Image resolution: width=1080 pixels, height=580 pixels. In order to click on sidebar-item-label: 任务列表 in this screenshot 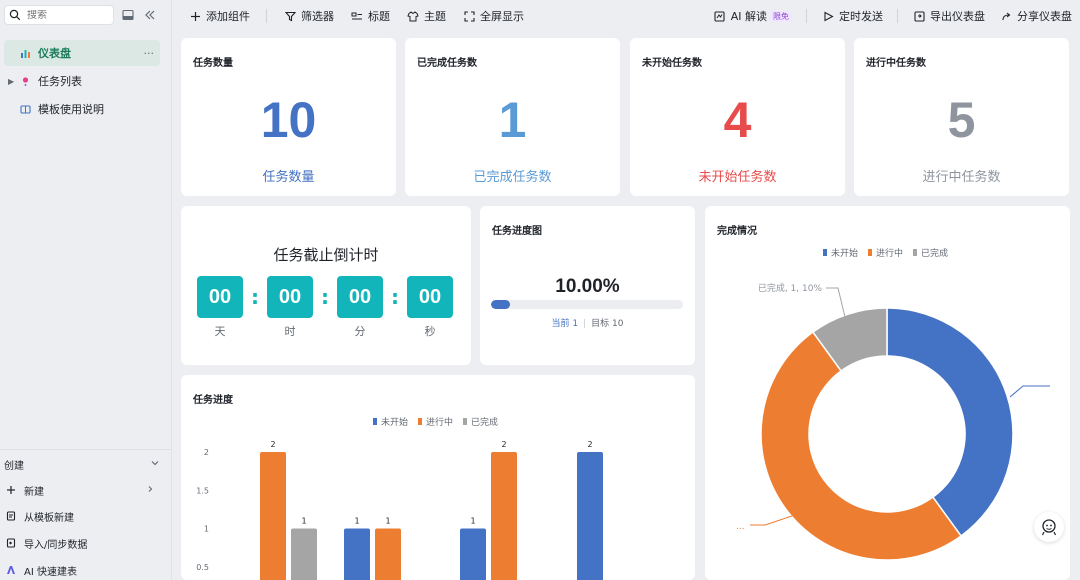, I will do `click(60, 81)`.